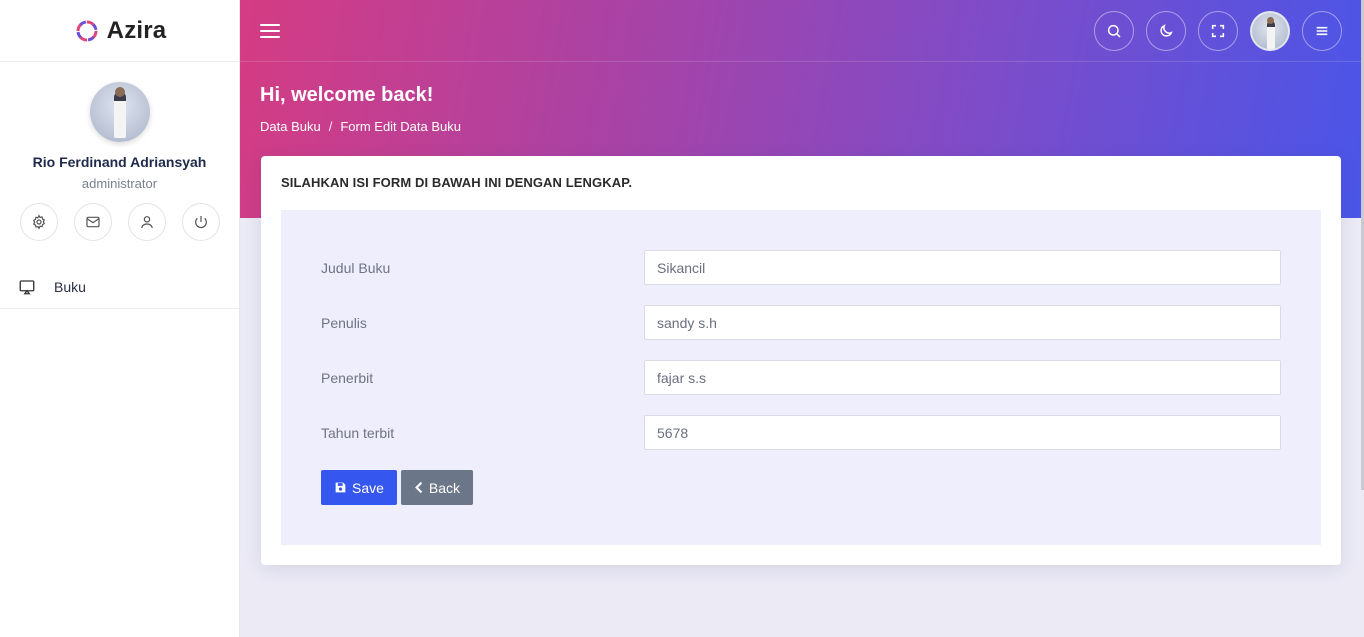  What do you see at coordinates (962, 377) in the screenshot?
I see `penerbit-input` at bounding box center [962, 377].